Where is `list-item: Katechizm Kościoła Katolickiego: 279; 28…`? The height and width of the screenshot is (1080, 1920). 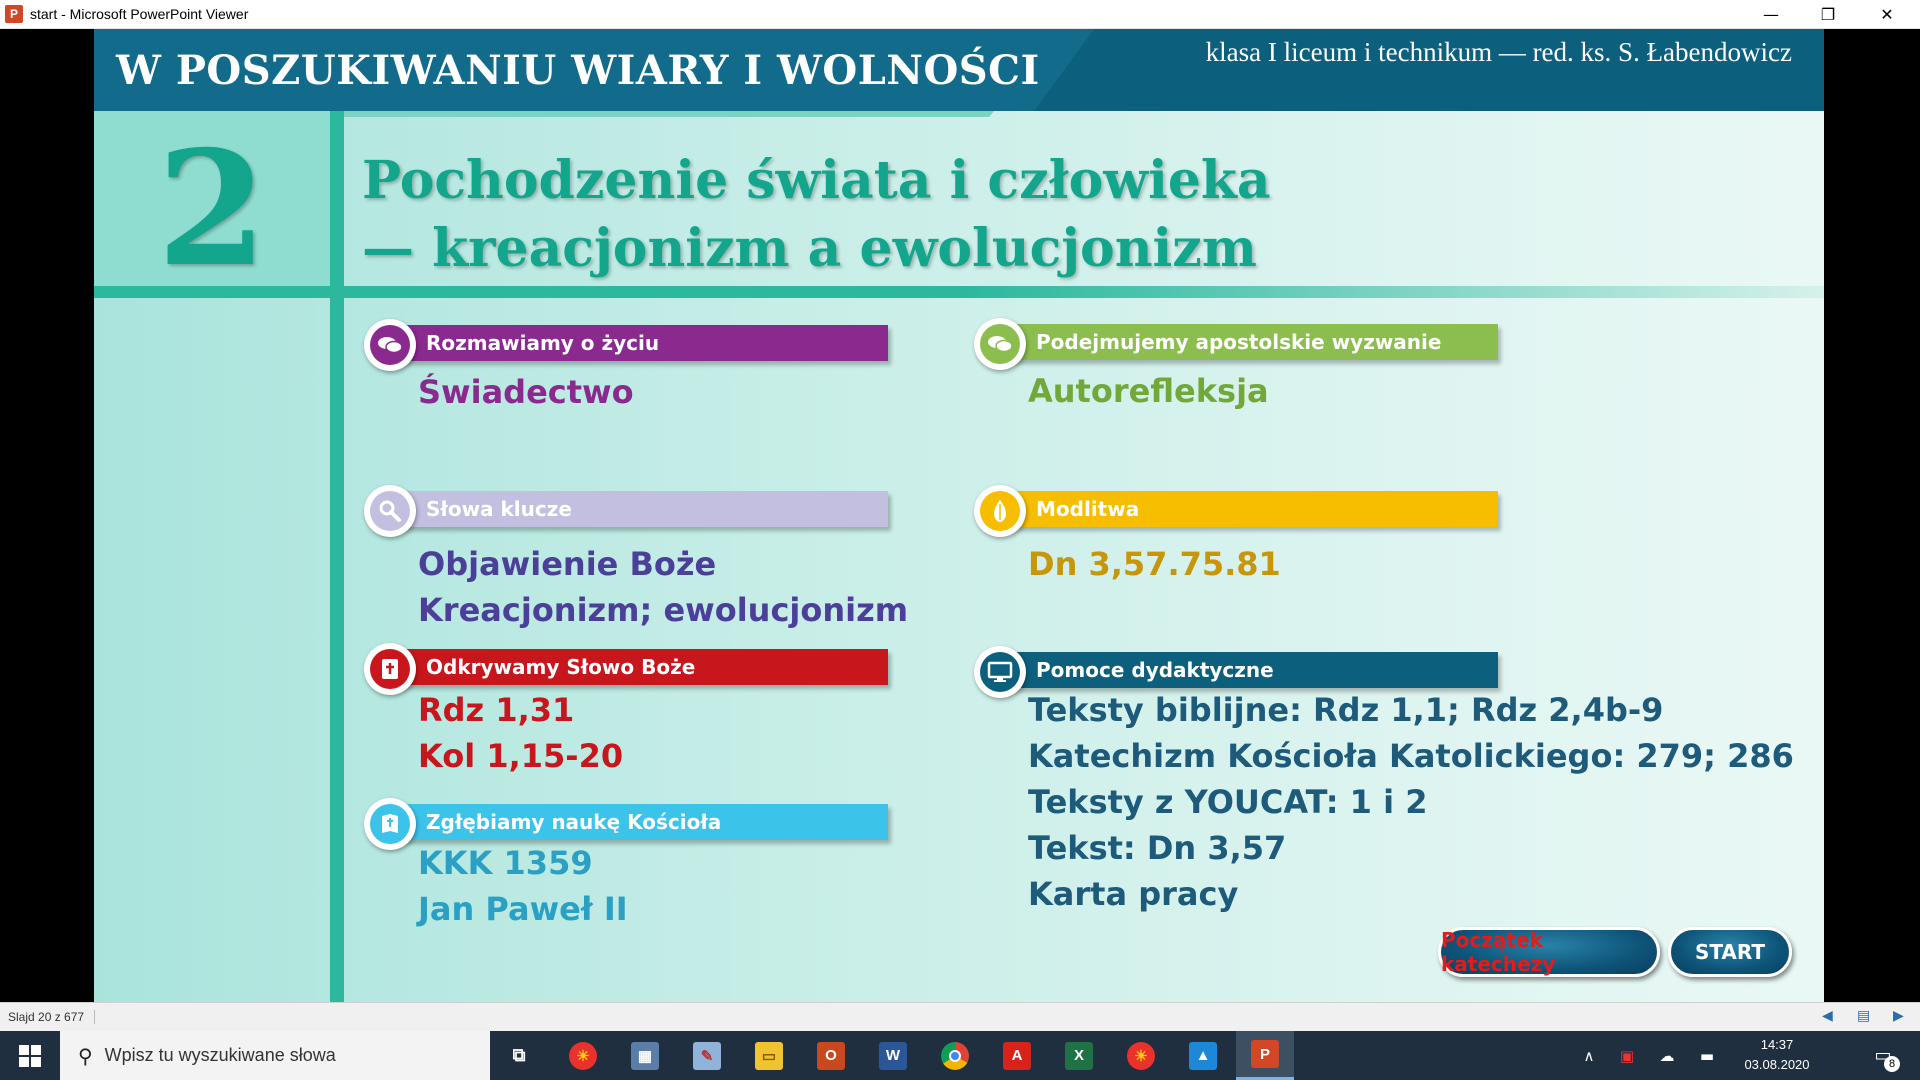 list-item: Katechizm Kościoła Katolickiego: 279; 28… is located at coordinates (1411, 756).